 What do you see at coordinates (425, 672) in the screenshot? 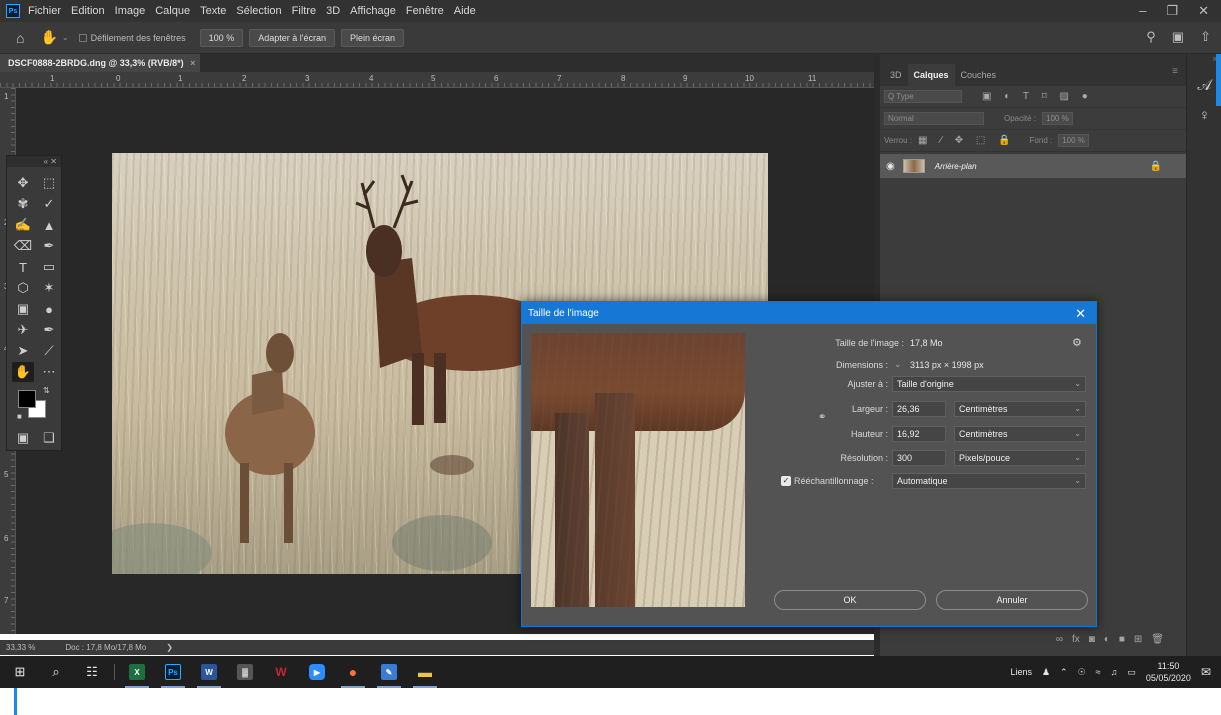
I see `file-explorer-app: ▬` at bounding box center [425, 672].